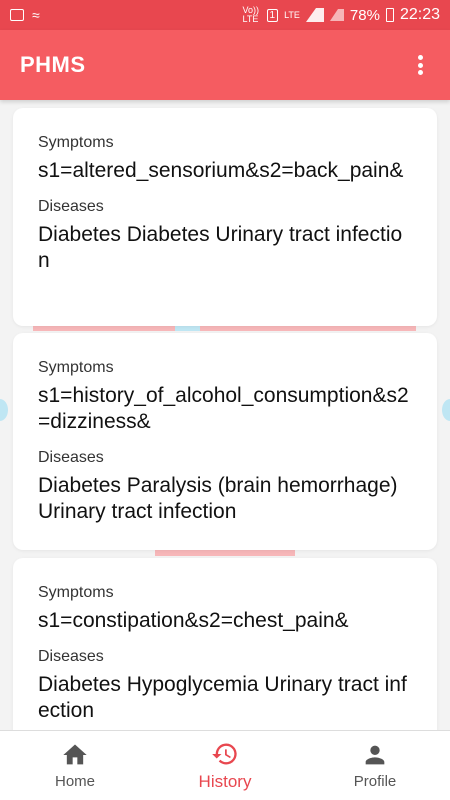  Describe the element at coordinates (225, 781) in the screenshot. I see `nav-history-label: History` at that location.